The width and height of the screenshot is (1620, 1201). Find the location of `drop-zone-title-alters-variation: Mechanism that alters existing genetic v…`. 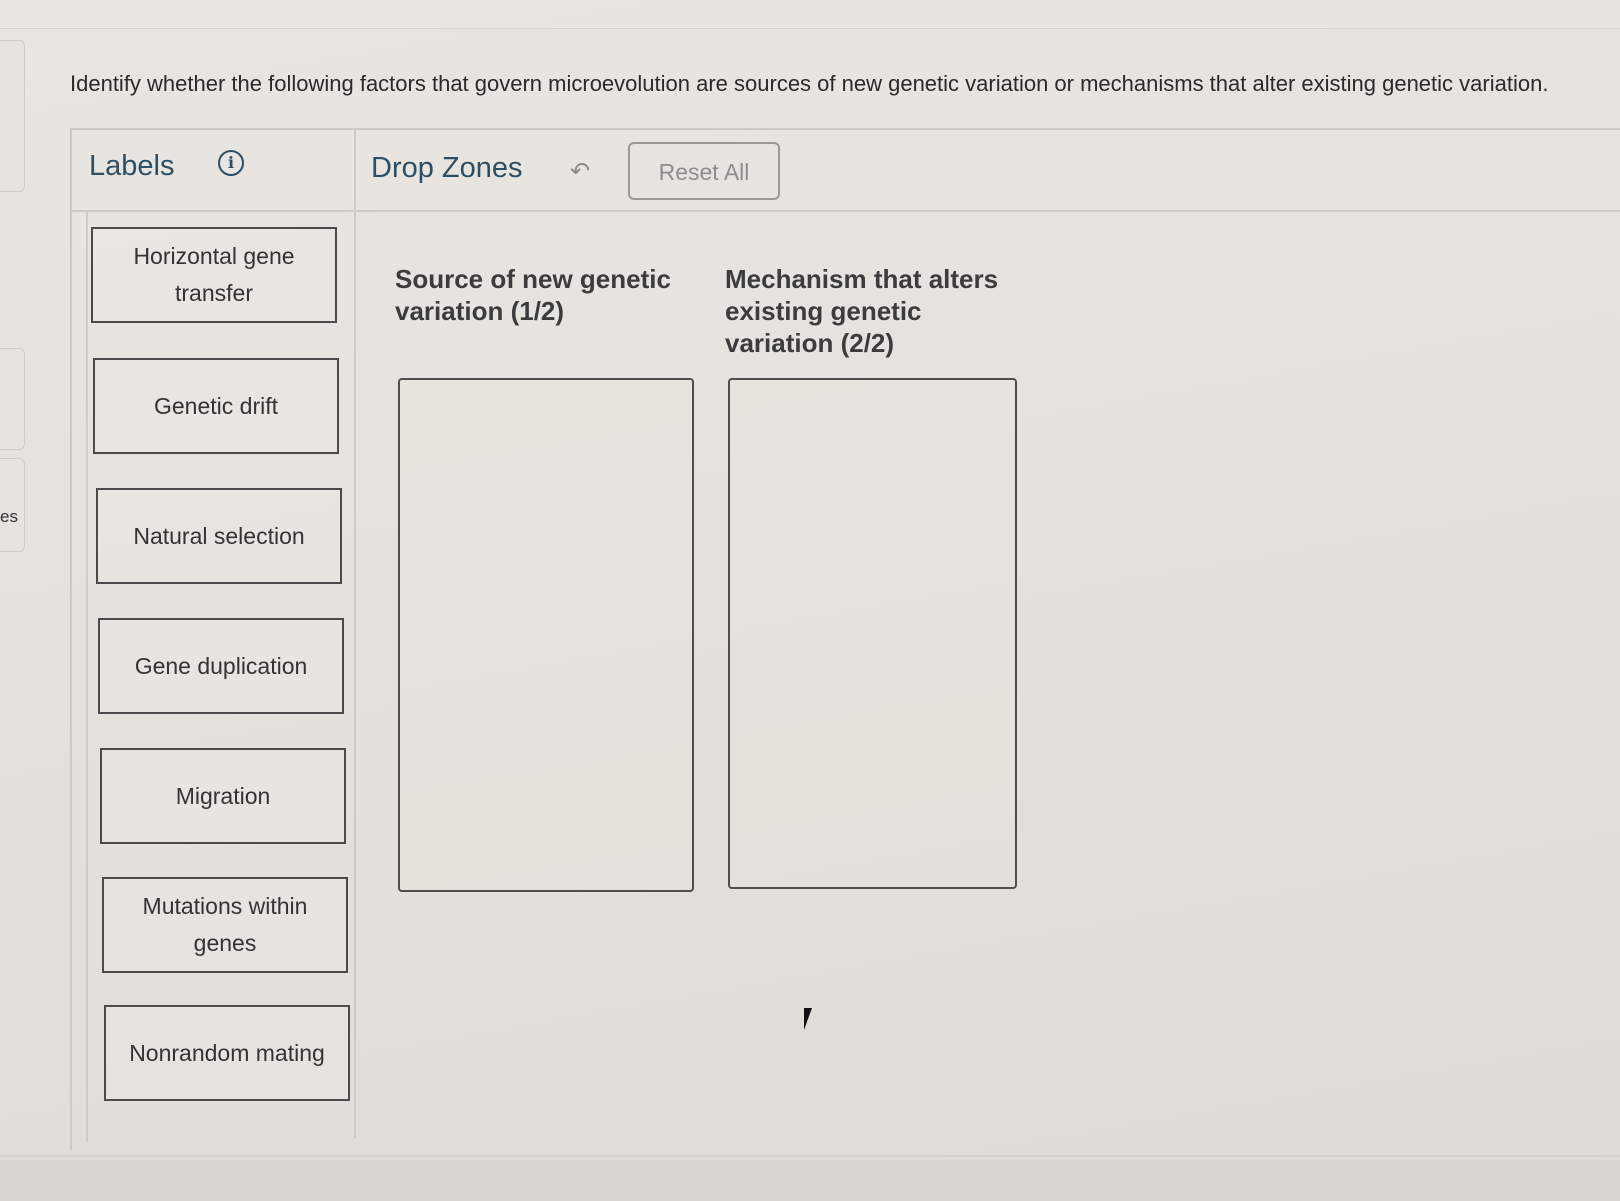

drop-zone-title-alters-variation: Mechanism that alters existing genetic v… is located at coordinates (862, 311).